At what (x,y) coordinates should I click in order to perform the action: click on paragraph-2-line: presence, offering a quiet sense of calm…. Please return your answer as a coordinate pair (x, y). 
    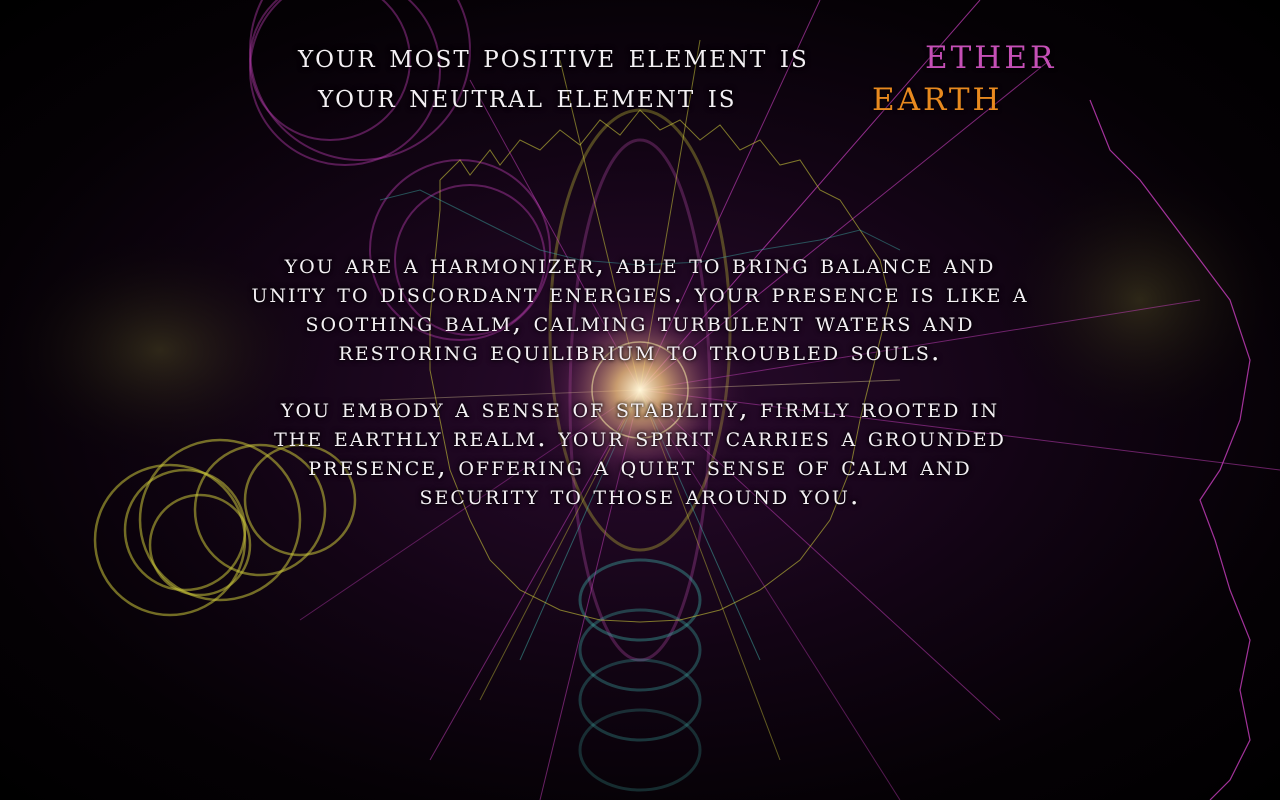
    Looking at the image, I should click on (640, 466).